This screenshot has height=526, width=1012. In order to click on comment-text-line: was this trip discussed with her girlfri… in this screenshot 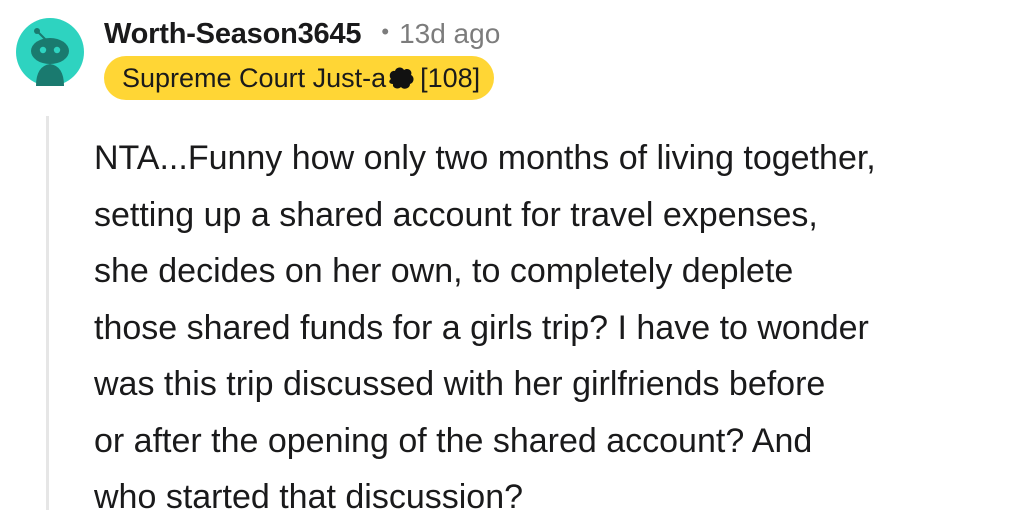, I will do `click(460, 384)`.